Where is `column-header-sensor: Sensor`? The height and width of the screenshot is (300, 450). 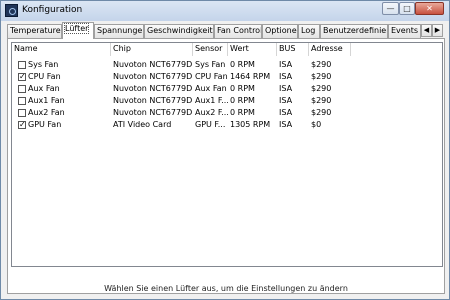 column-header-sensor: Sensor is located at coordinates (210, 49).